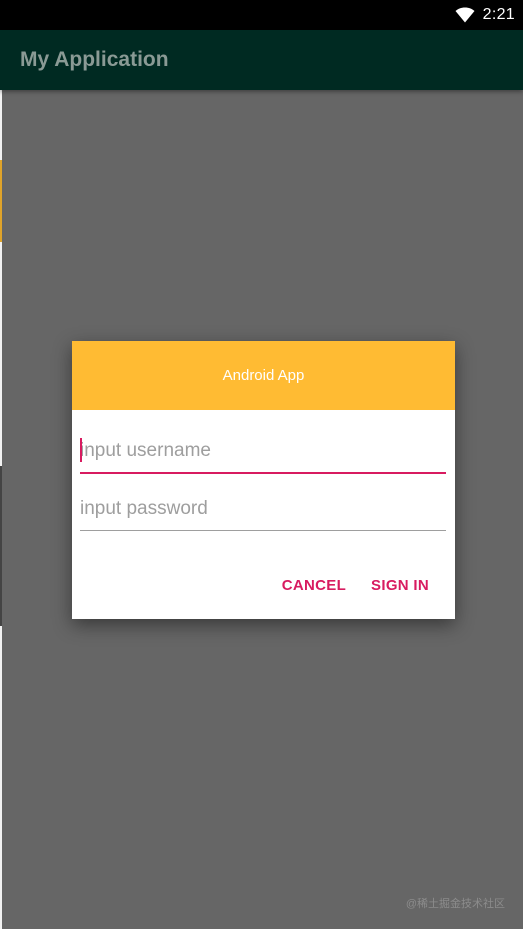 This screenshot has width=523, height=929. I want to click on status-icons: 2:21, so click(485, 15).